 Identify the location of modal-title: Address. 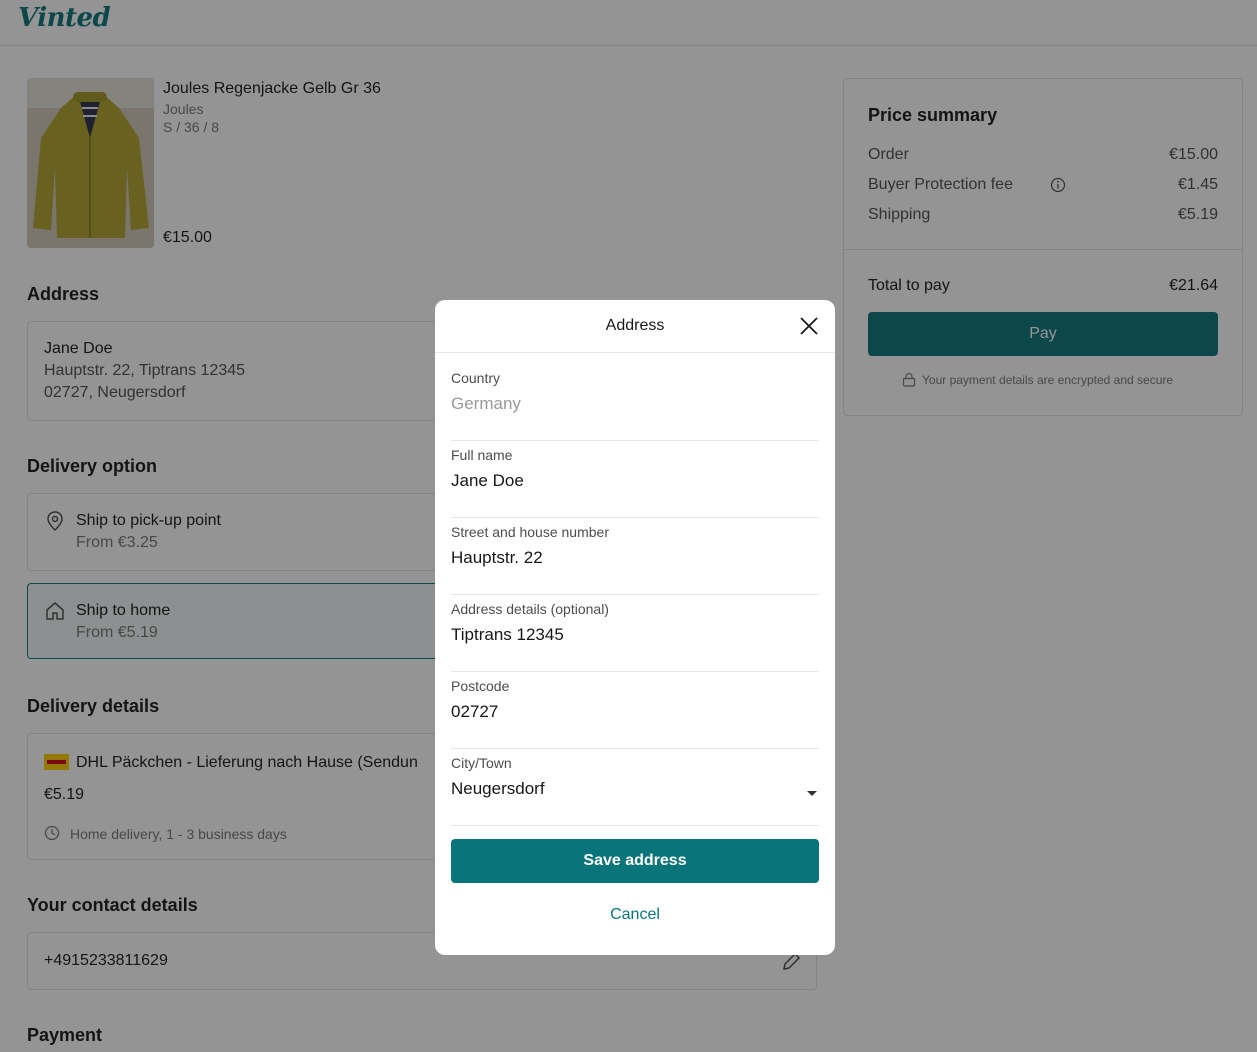
(635, 325).